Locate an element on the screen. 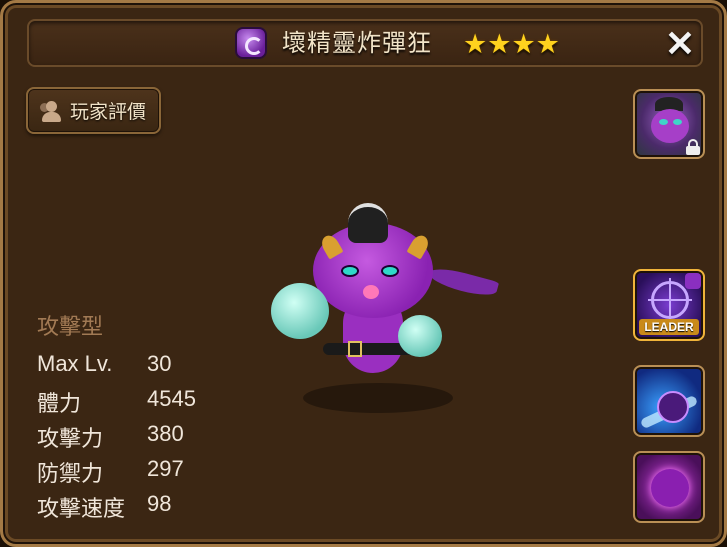 The image size is (727, 547). stat-row-hp: 體力 4545 is located at coordinates (137, 401).